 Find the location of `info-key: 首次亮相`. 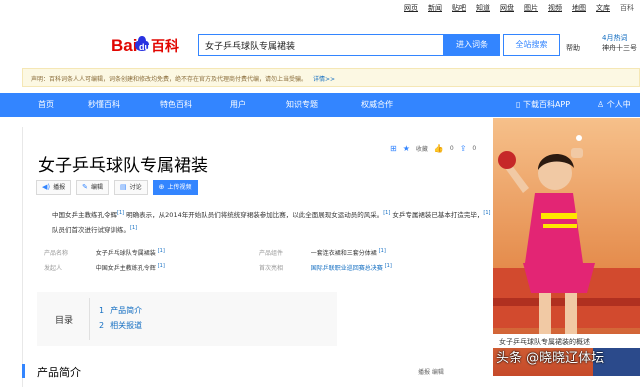

info-key: 首次亮相 is located at coordinates (271, 268).